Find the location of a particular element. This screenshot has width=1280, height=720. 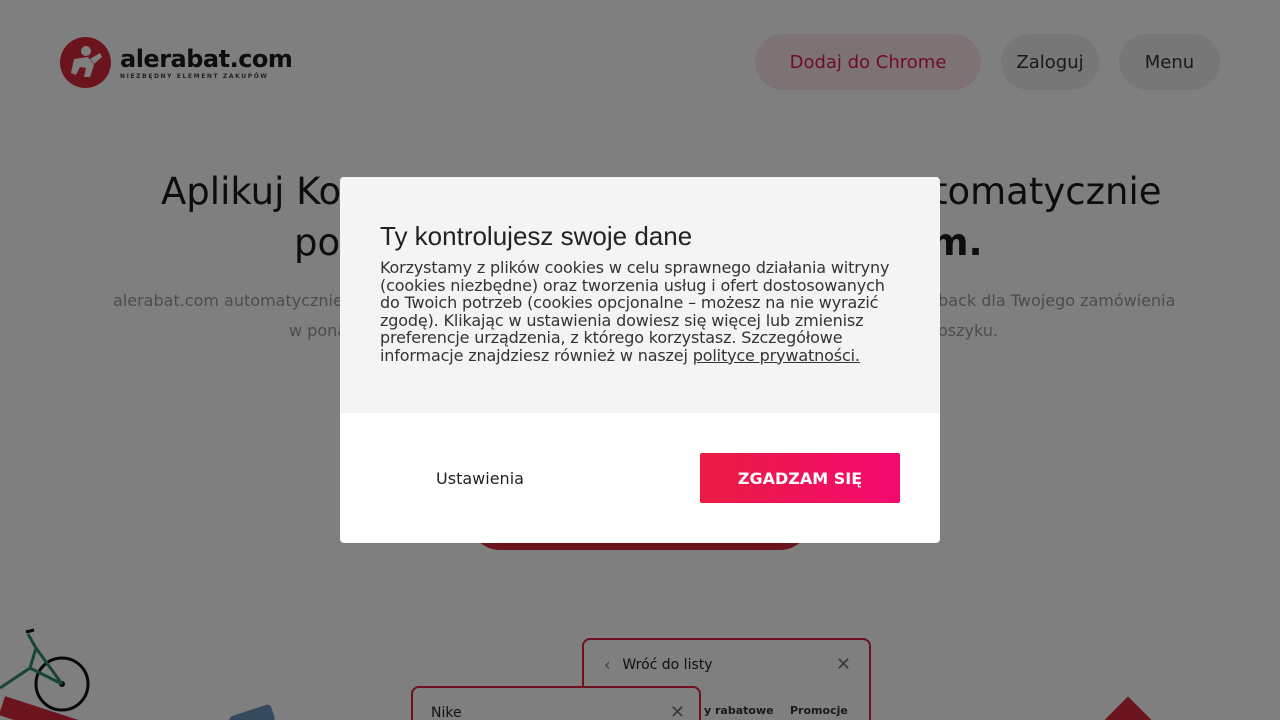

cookie-consent-actions: Ustawienia ZGADZAM SIĘ is located at coordinates (640, 478).